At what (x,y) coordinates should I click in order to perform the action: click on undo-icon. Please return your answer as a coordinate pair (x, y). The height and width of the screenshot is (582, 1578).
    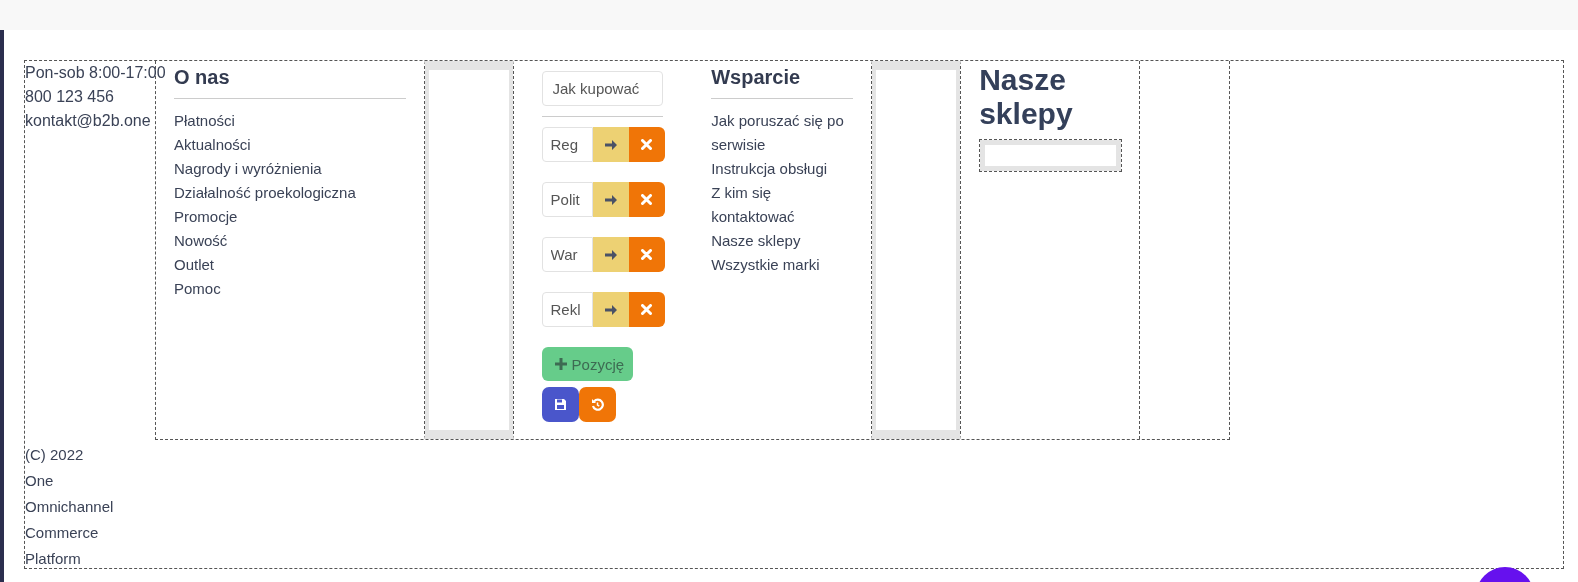
    Looking at the image, I should click on (597, 404).